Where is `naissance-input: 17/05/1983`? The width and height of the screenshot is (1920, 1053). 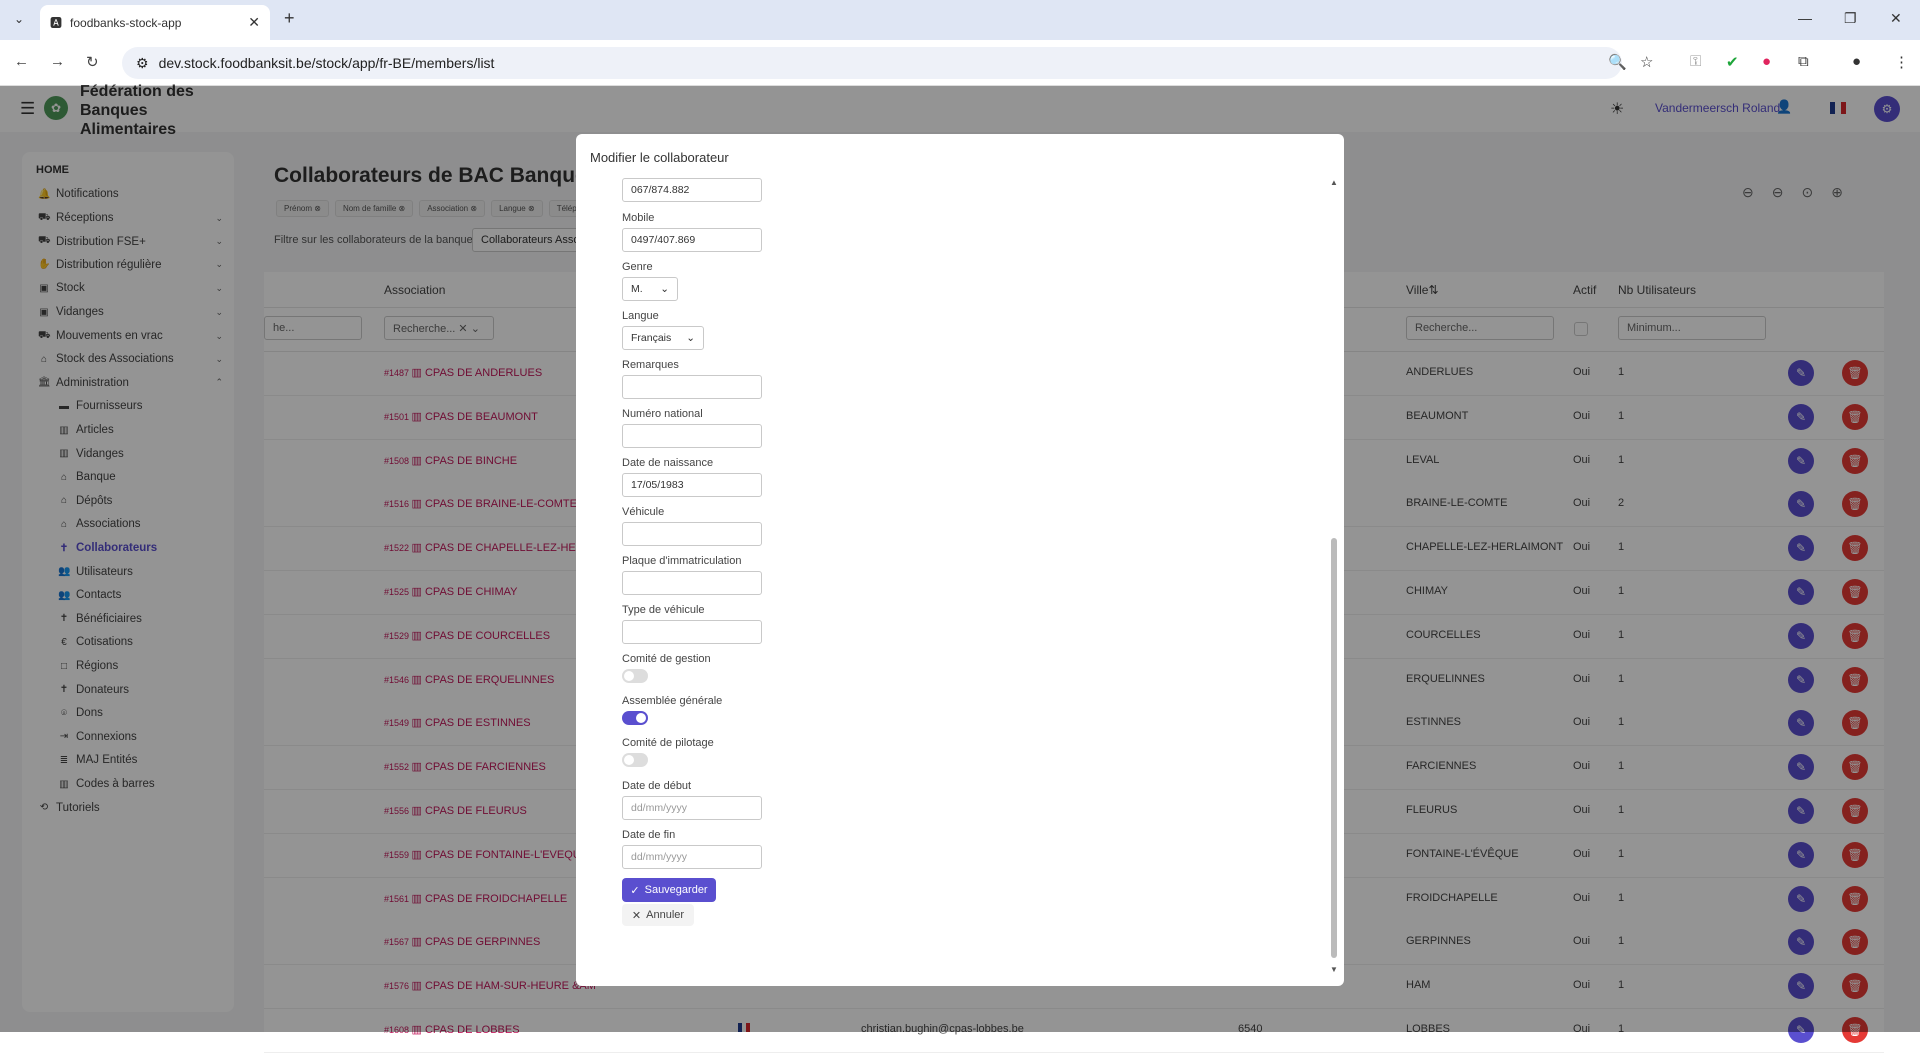
naissance-input: 17/05/1983 is located at coordinates (692, 485).